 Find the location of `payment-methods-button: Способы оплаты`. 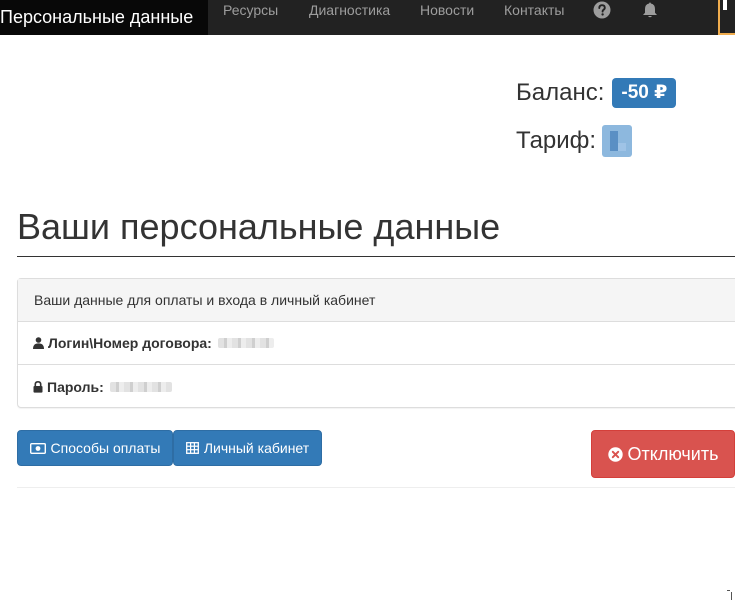

payment-methods-button: Способы оплаты is located at coordinates (95, 448).